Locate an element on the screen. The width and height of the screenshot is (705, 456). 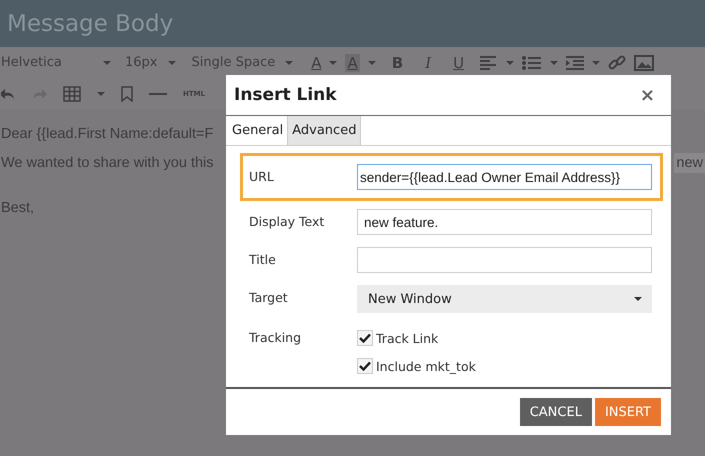
indent-icon is located at coordinates (575, 63).